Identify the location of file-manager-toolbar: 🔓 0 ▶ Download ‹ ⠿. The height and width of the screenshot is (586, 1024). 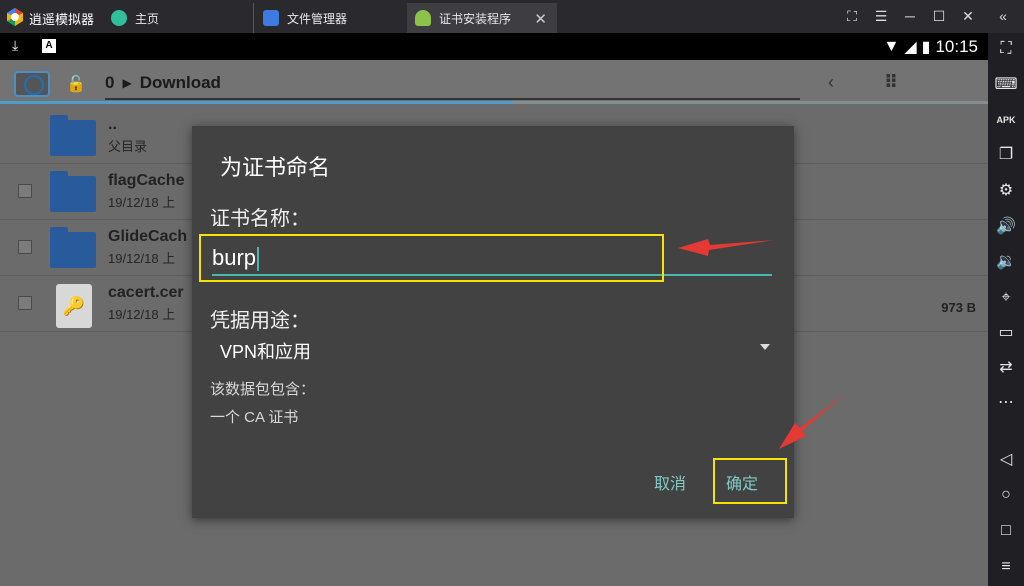
(494, 82).